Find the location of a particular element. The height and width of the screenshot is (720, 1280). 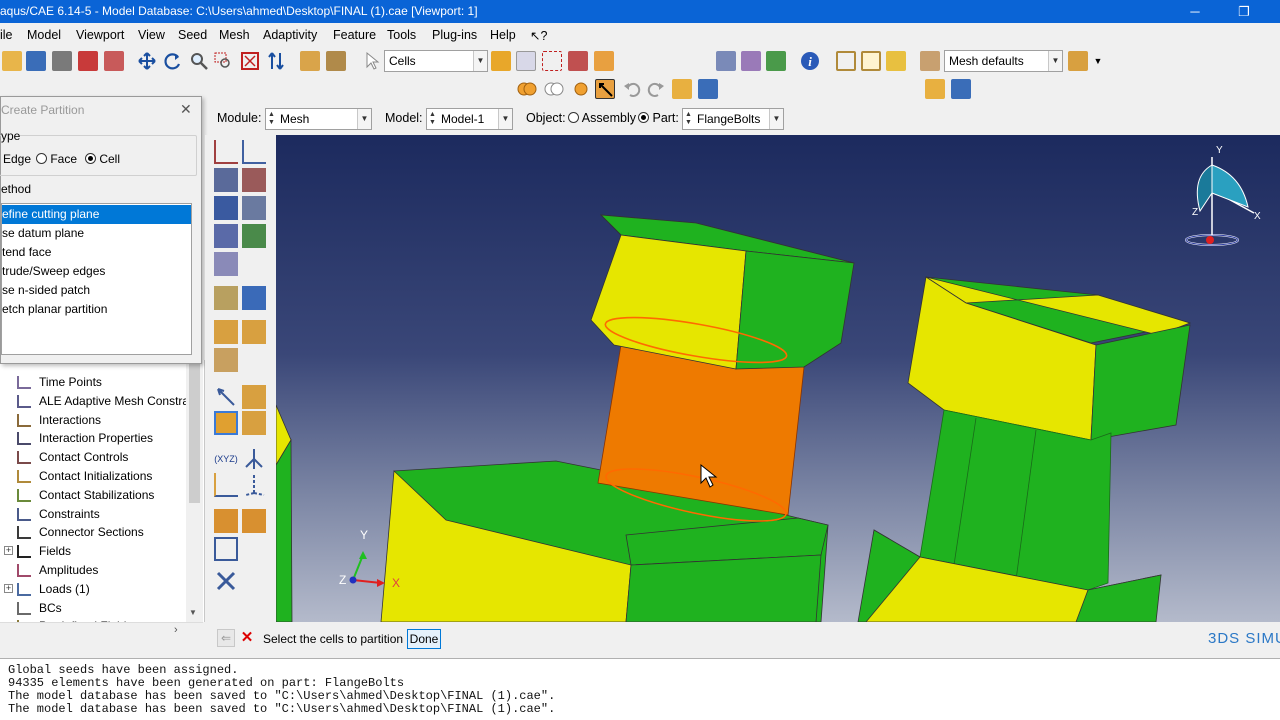

render-hidden-icon is located at coordinates (751, 61).